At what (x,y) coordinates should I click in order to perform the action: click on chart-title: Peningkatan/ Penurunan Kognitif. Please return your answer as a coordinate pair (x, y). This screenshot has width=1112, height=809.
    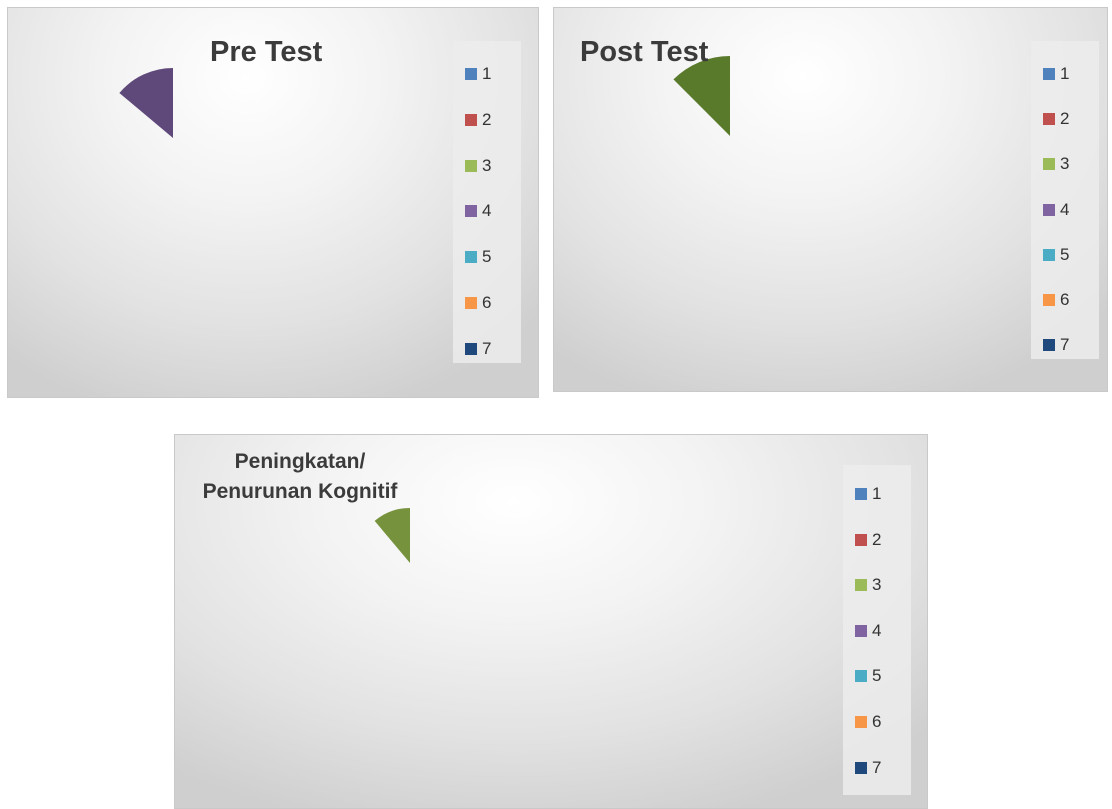
    Looking at the image, I should click on (300, 477).